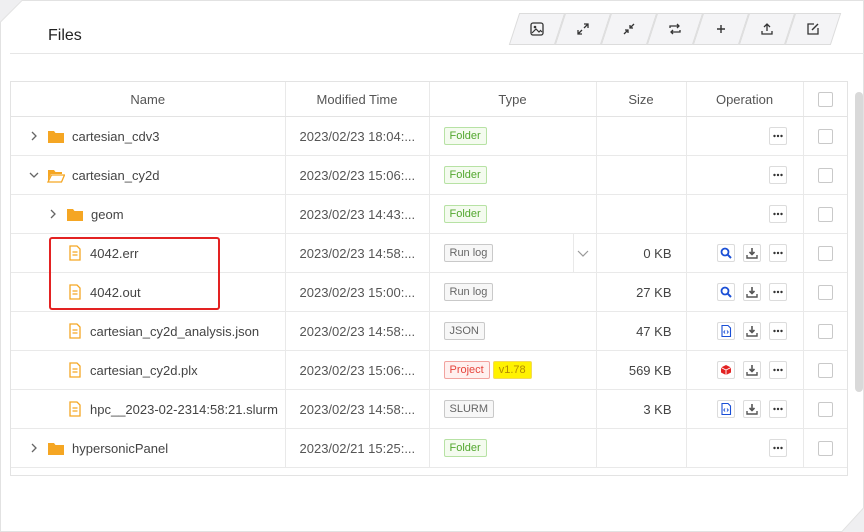 This screenshot has height=532, width=864. What do you see at coordinates (464, 331) in the screenshot?
I see `type-badge: JSON` at bounding box center [464, 331].